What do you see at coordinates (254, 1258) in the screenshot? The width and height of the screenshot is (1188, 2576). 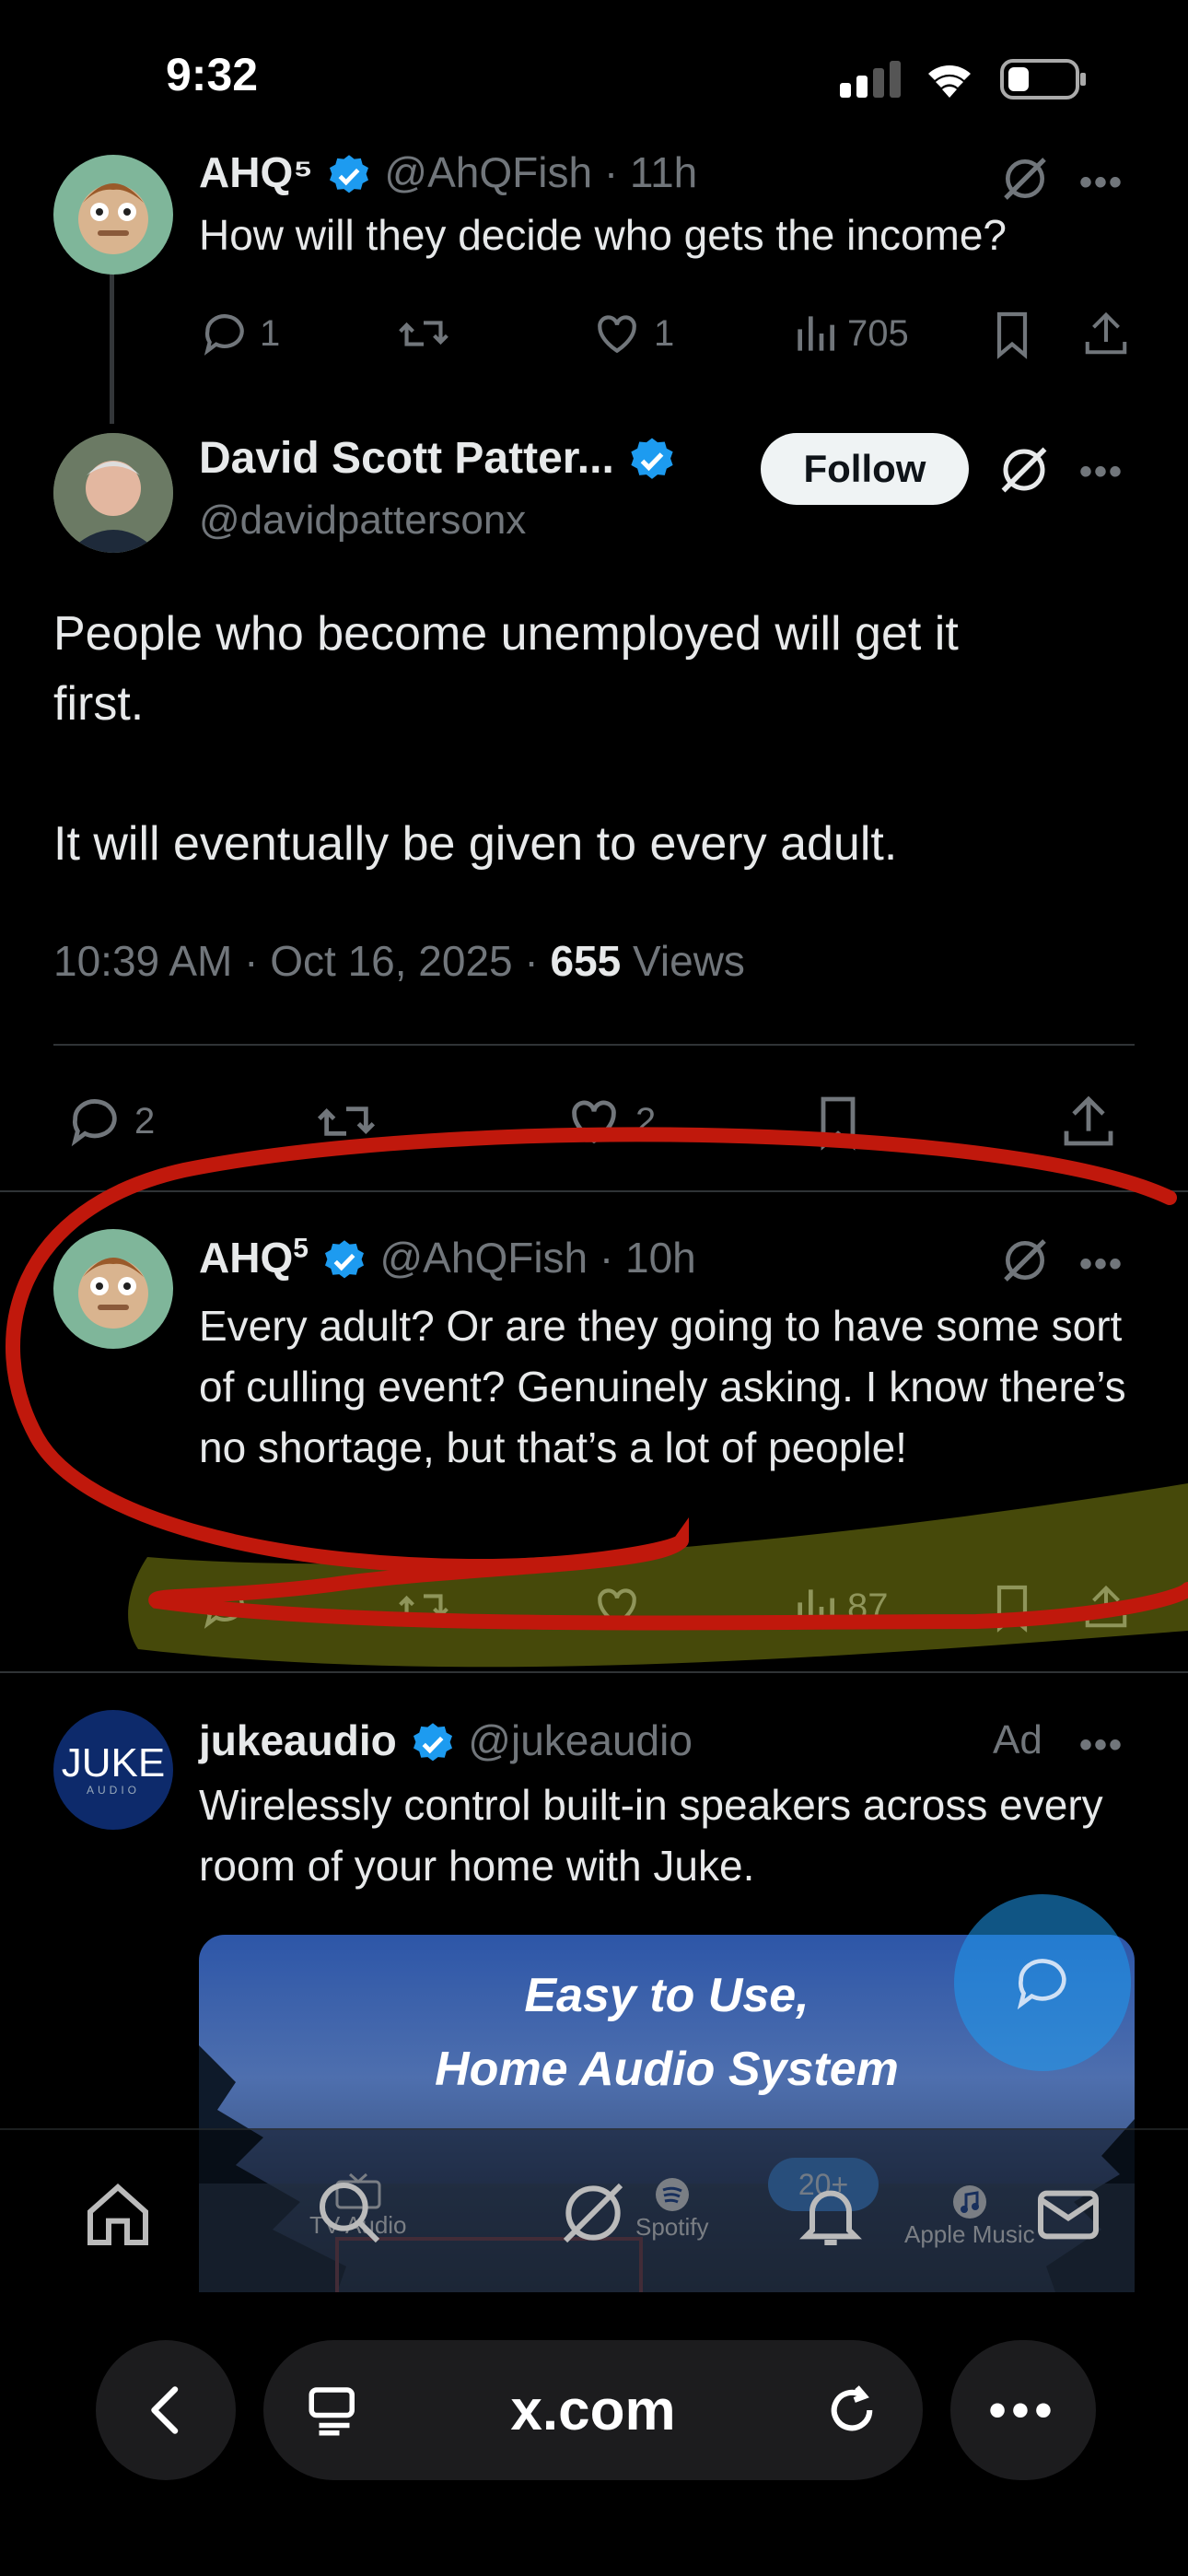 I see `author-name: AHQ5` at bounding box center [254, 1258].